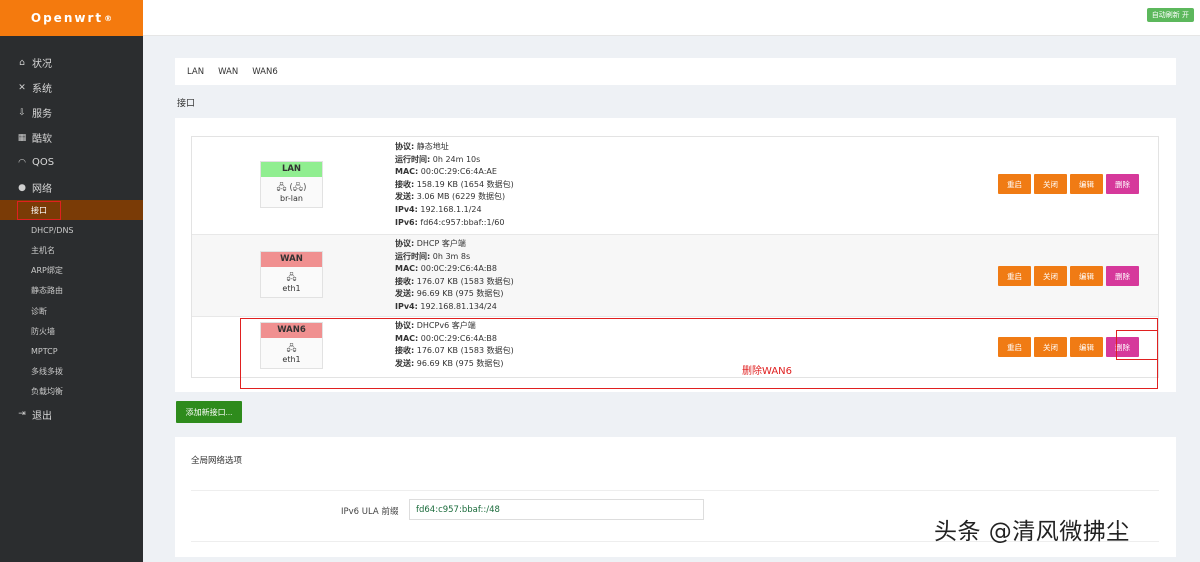 Image resolution: width=1200 pixels, height=562 pixels. Describe the element at coordinates (71, 414) in the screenshot. I see `sidebar-item-logout: ⇥ 退出` at that location.